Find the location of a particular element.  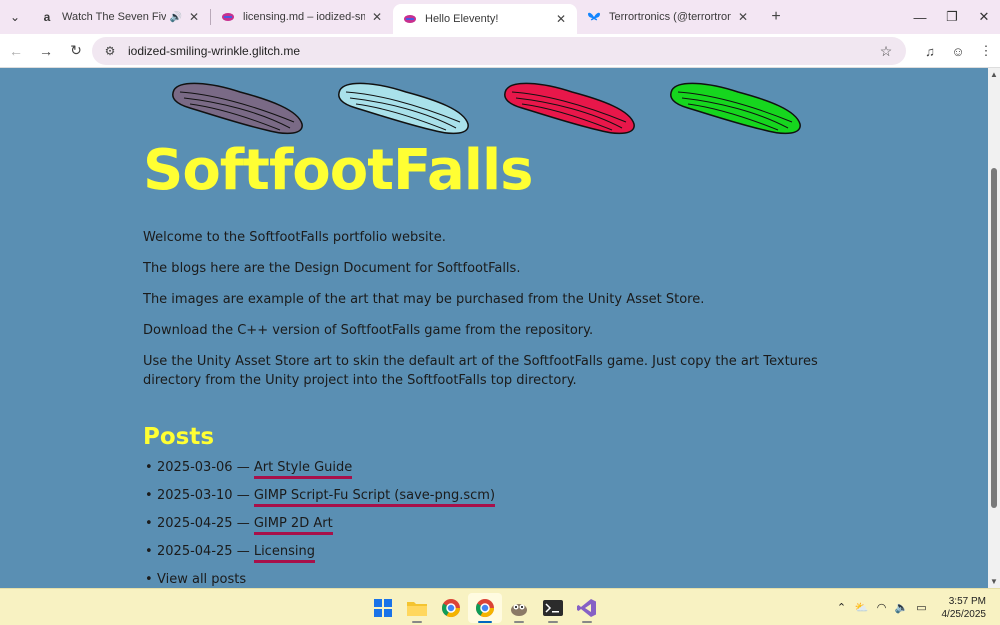

windows-icon is located at coordinates (383, 608).